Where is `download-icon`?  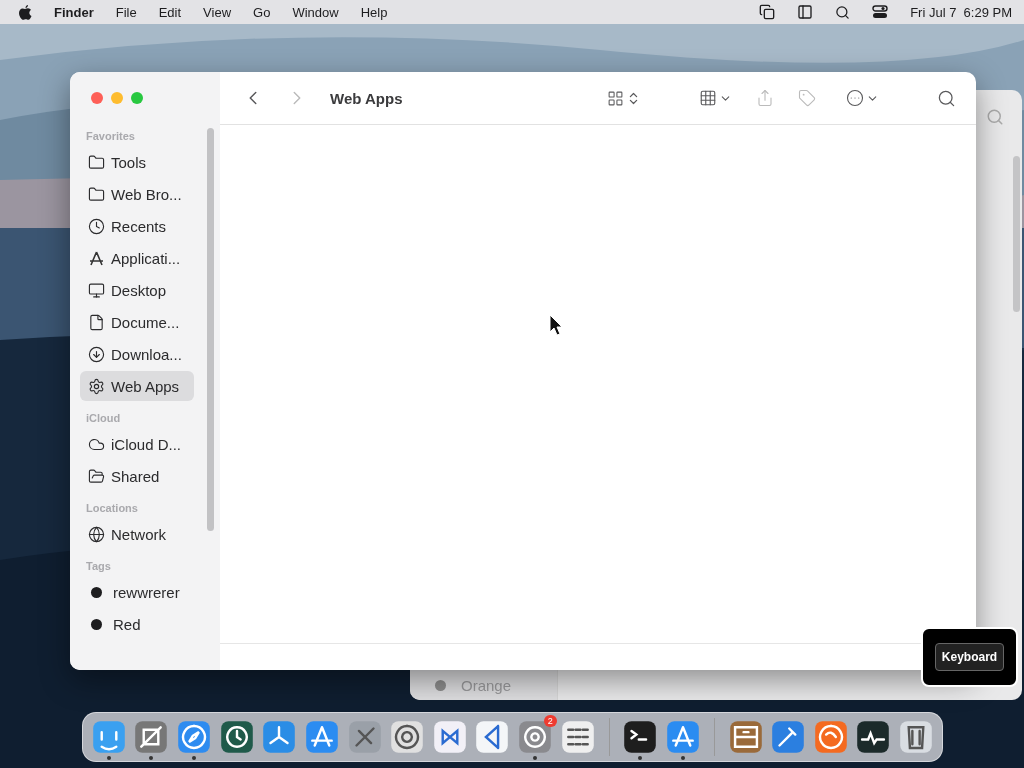 download-icon is located at coordinates (96, 354).